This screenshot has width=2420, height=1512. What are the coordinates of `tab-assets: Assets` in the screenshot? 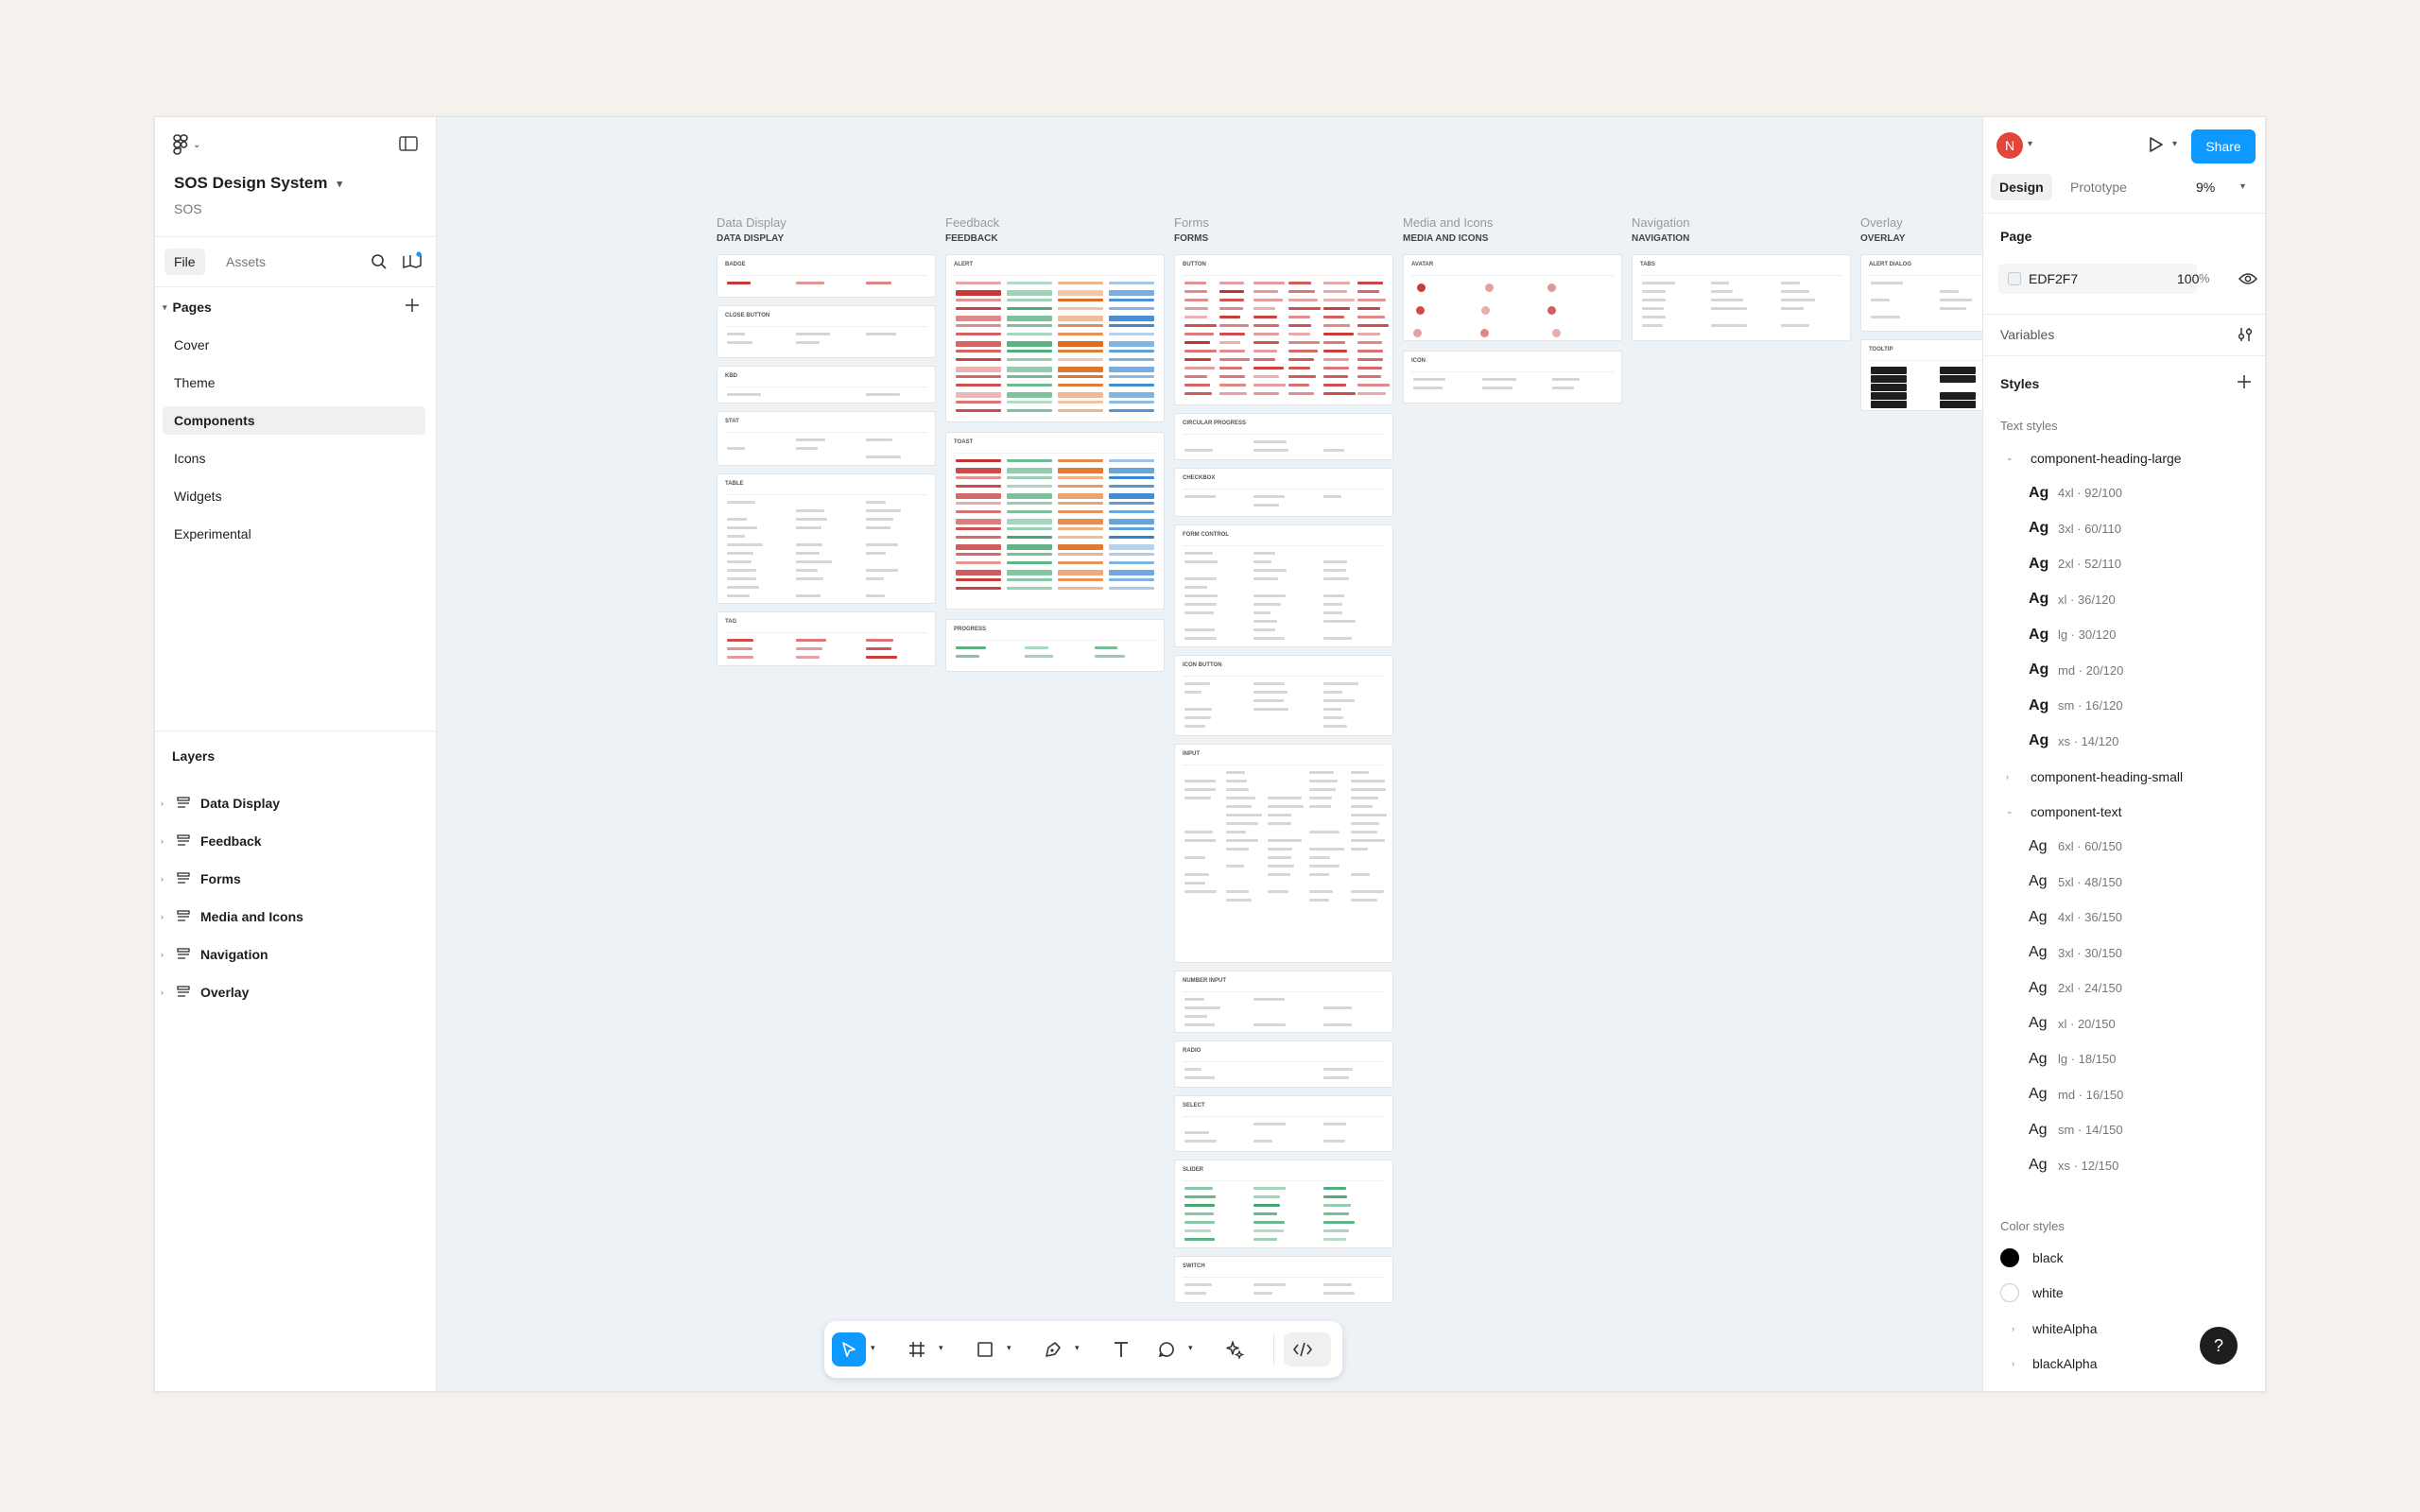 It's located at (245, 262).